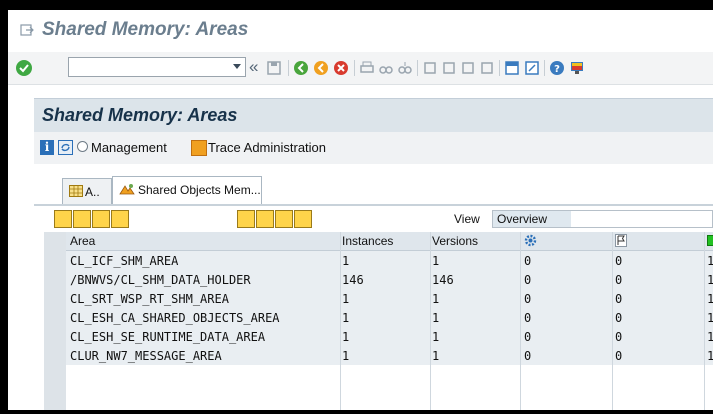  Describe the element at coordinates (167, 337) in the screenshot. I see `table-cell-area: CL_ESH_SE_RUNTIME_DATA_AREA` at that location.